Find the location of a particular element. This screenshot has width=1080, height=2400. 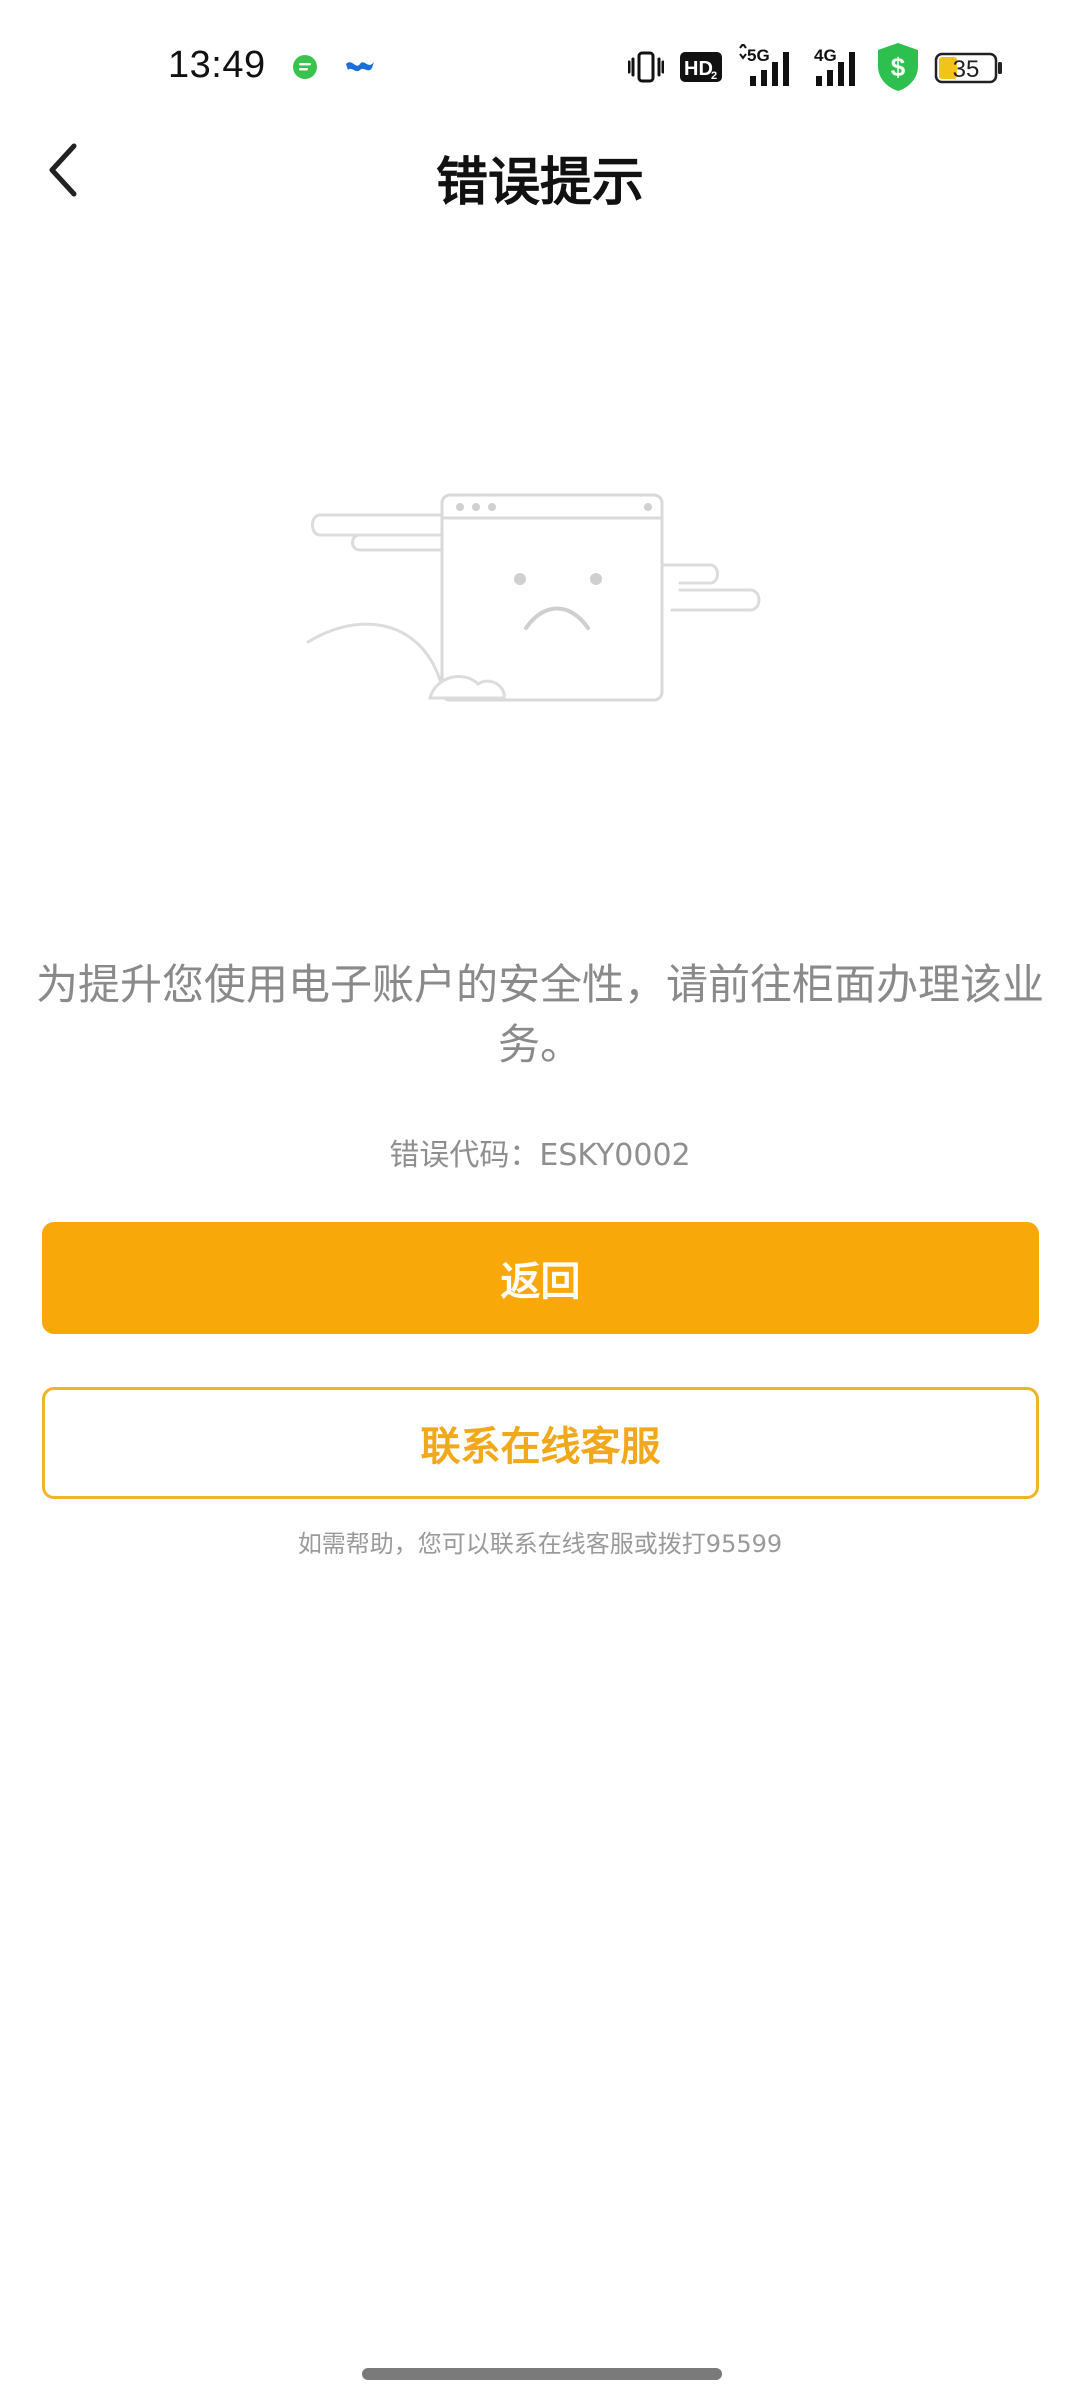

signal-5g-icon: 5G is located at coordinates (764, 65).